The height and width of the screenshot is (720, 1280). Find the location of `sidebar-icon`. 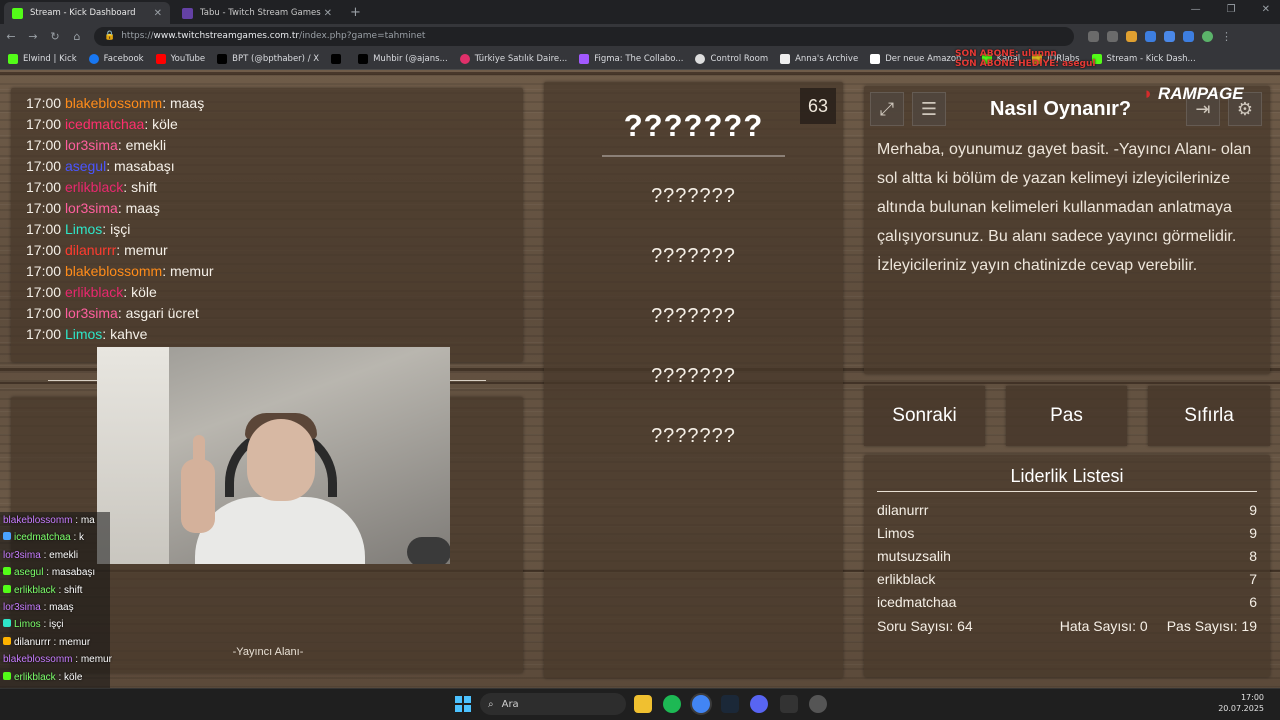

sidebar-icon is located at coordinates (1188, 36).